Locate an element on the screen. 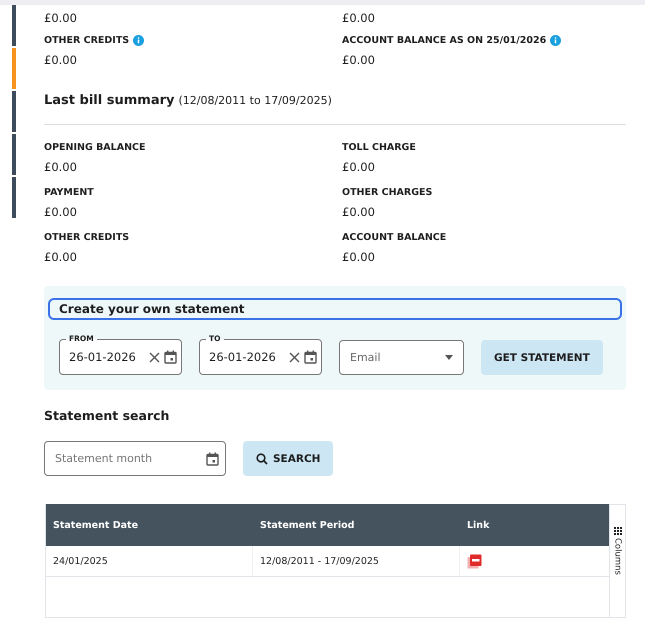 This screenshot has width=645, height=618. search-icon is located at coordinates (262, 458).